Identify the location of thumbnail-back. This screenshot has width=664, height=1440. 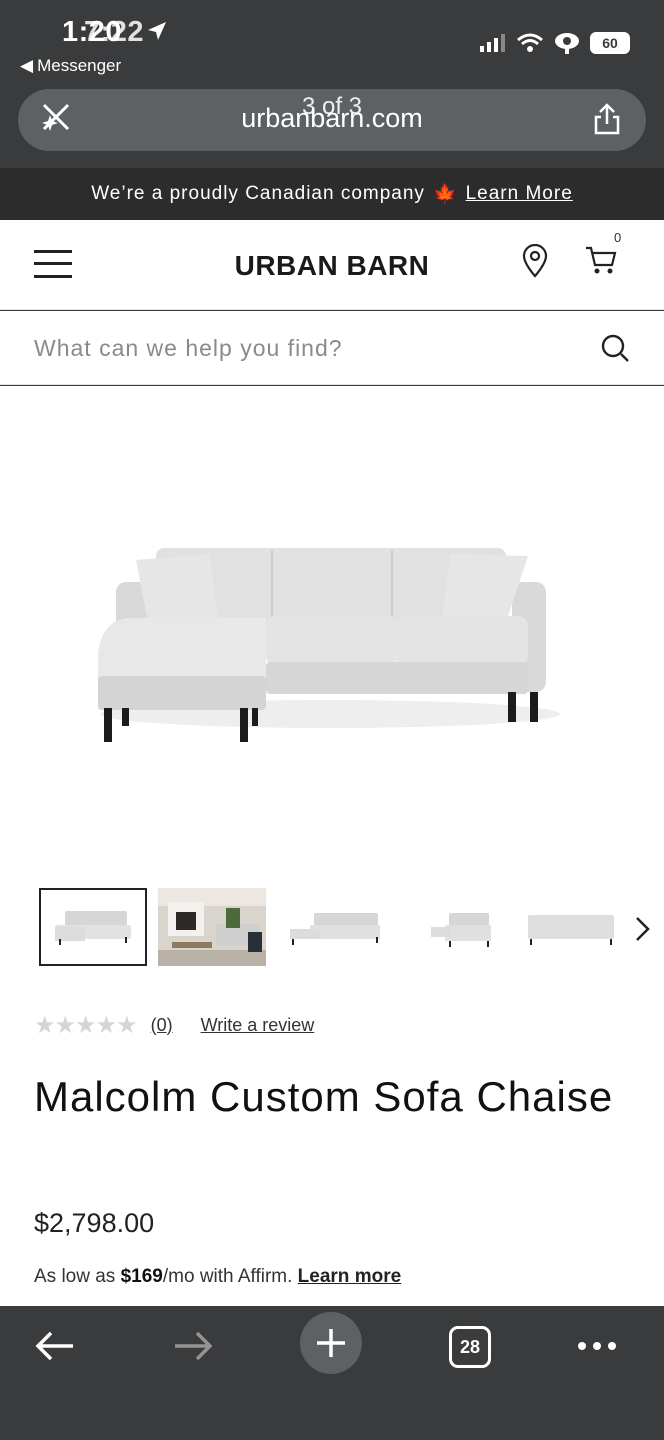
(570, 927).